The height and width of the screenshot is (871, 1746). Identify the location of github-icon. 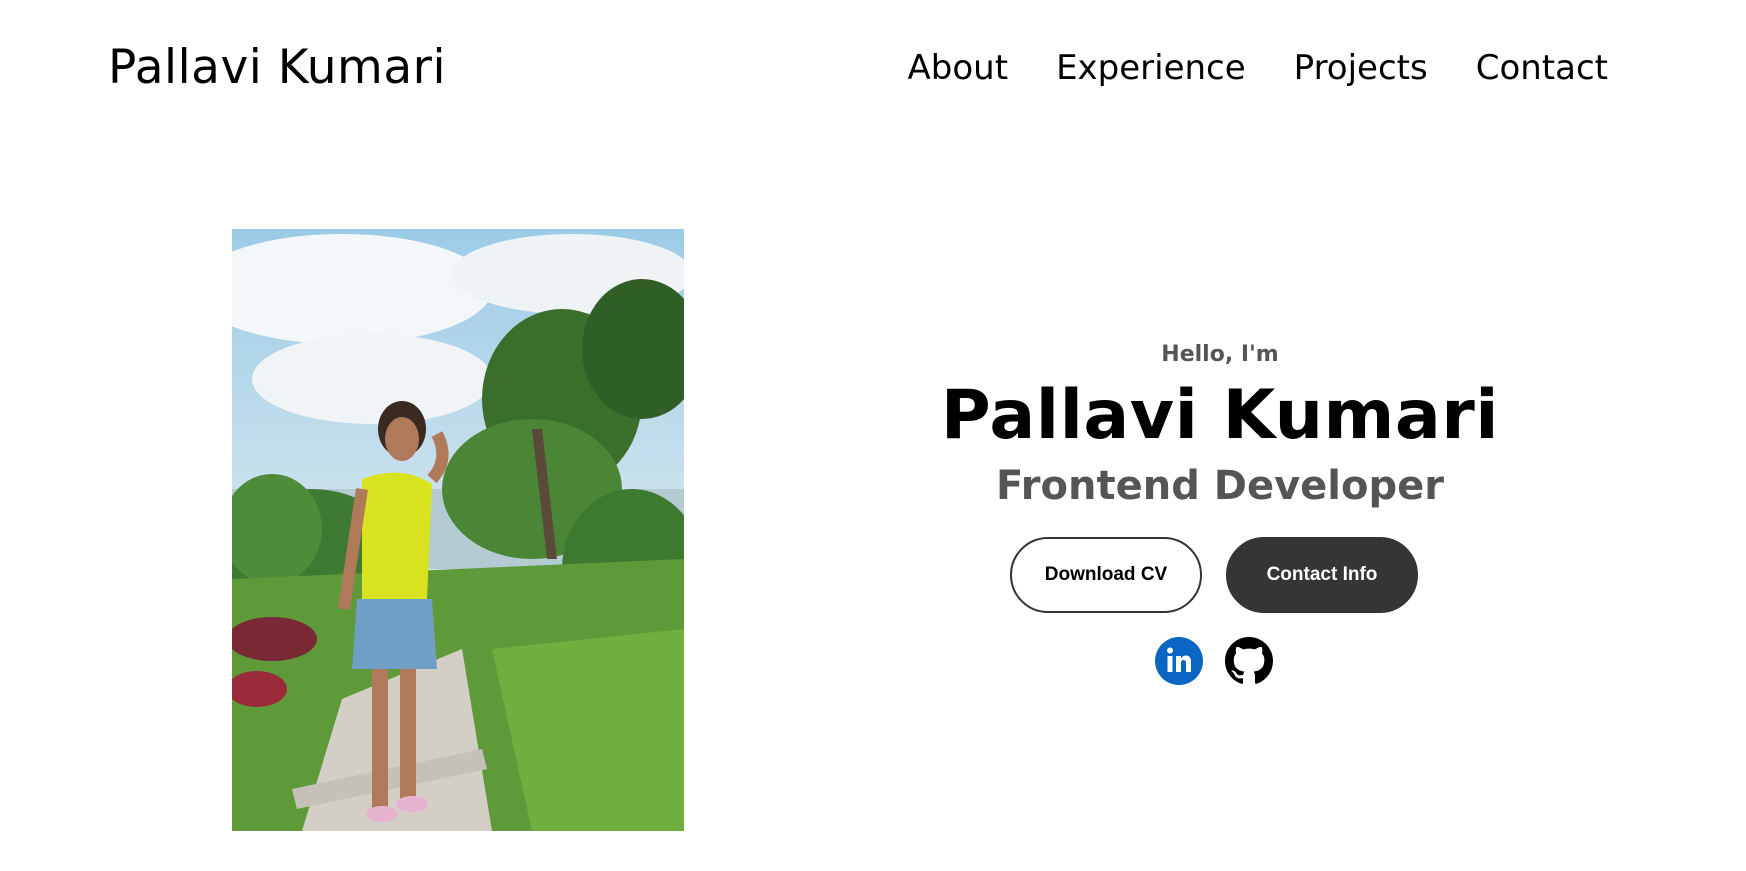
(1249, 660).